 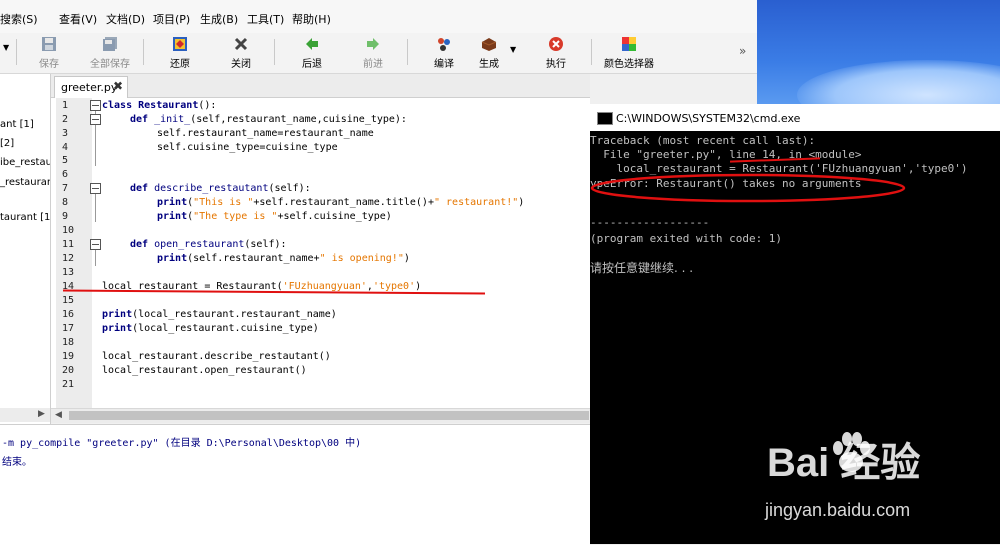 What do you see at coordinates (6, 47) in the screenshot?
I see `chevron-down-icon: ▼` at bounding box center [6, 47].